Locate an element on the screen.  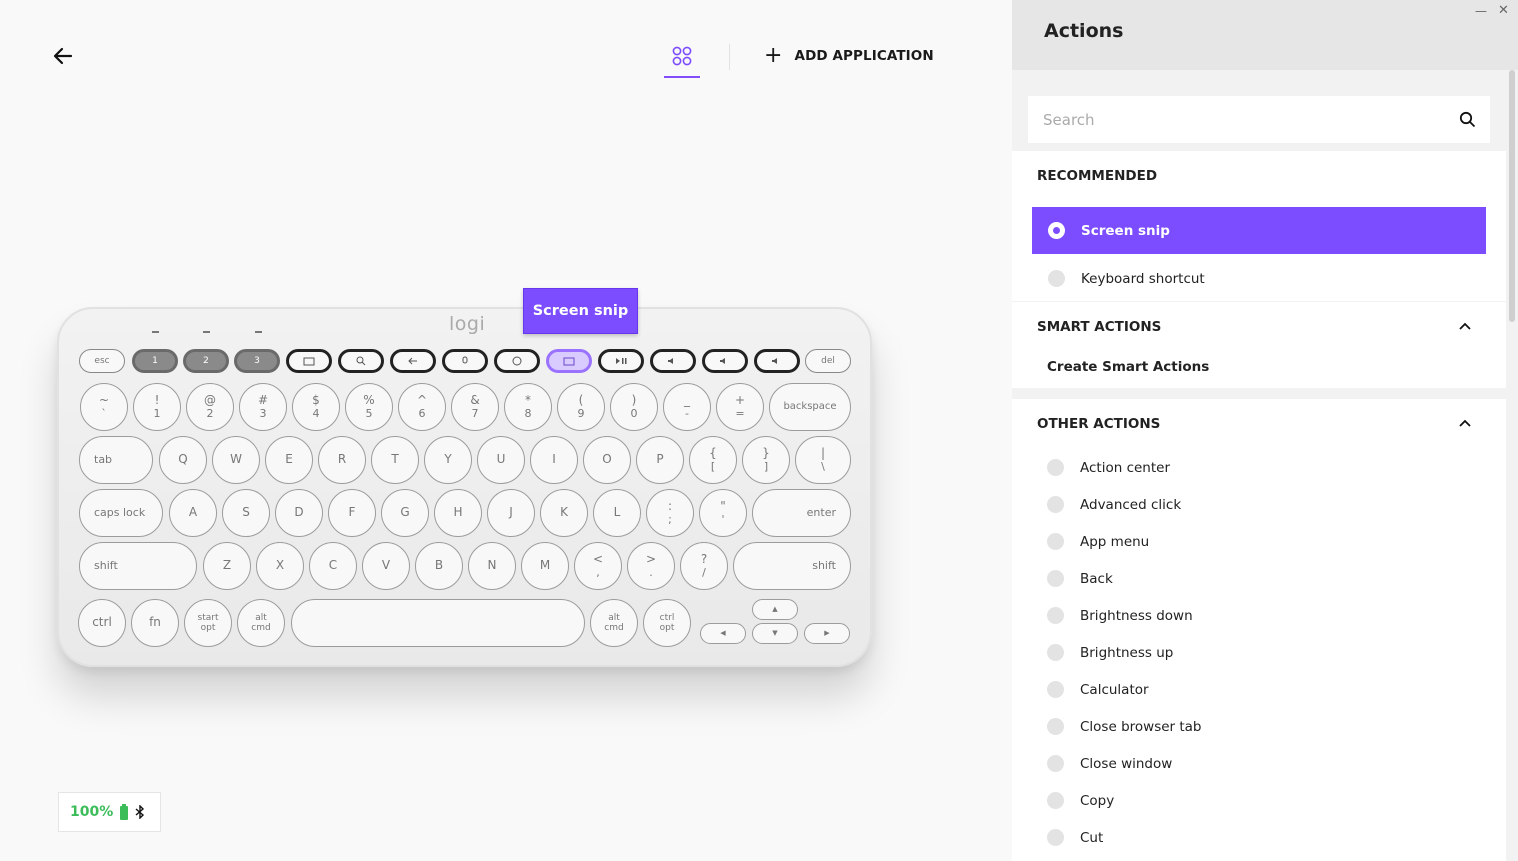
key-p: P is located at coordinates (660, 460).